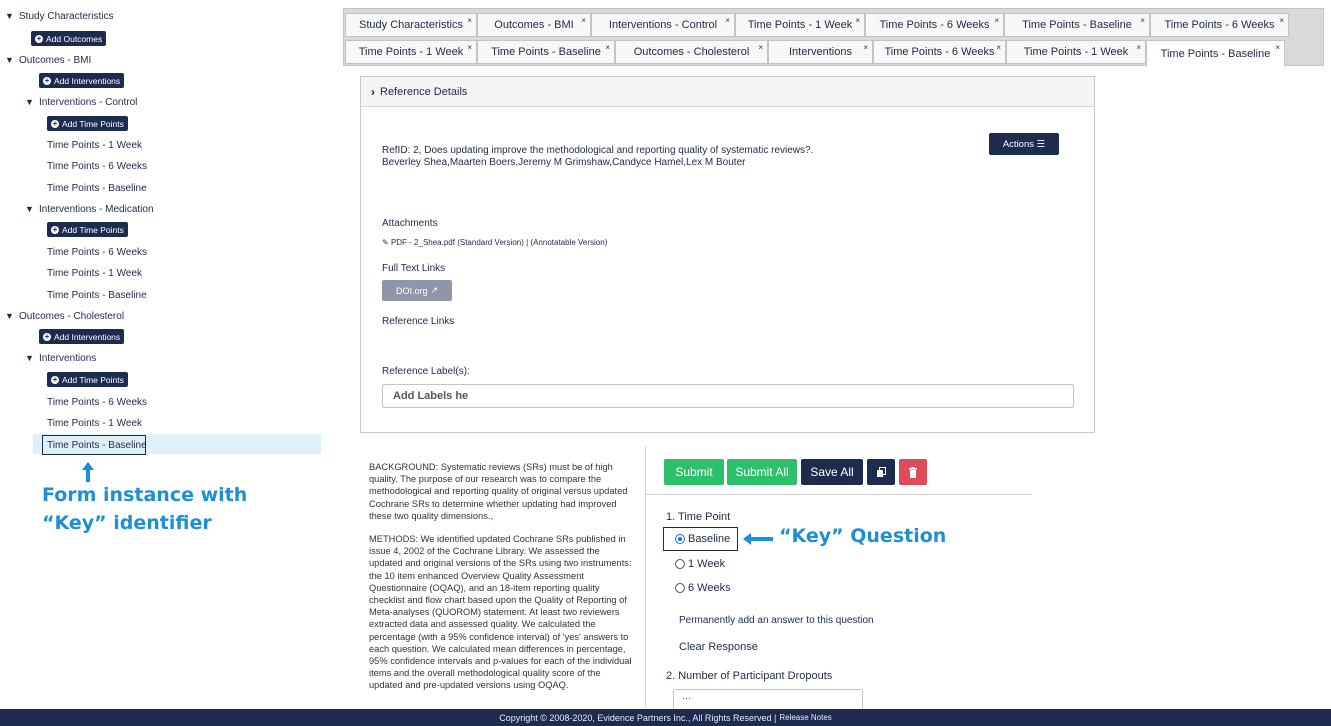  What do you see at coordinates (89, 209) in the screenshot?
I see `tree-node: ▼ Interventions - Medication` at bounding box center [89, 209].